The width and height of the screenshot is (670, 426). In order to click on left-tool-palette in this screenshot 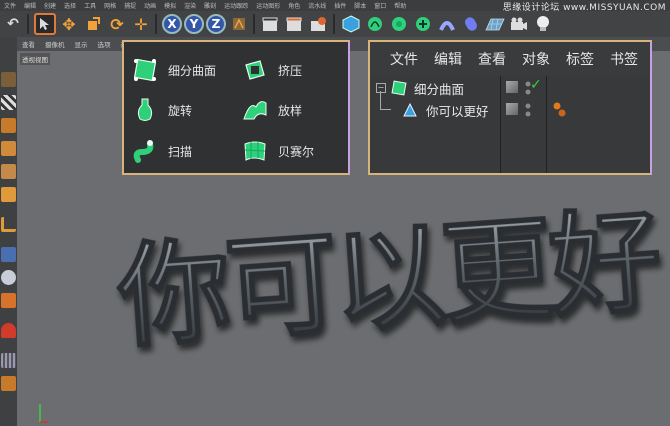, I will do `click(8, 231)`.